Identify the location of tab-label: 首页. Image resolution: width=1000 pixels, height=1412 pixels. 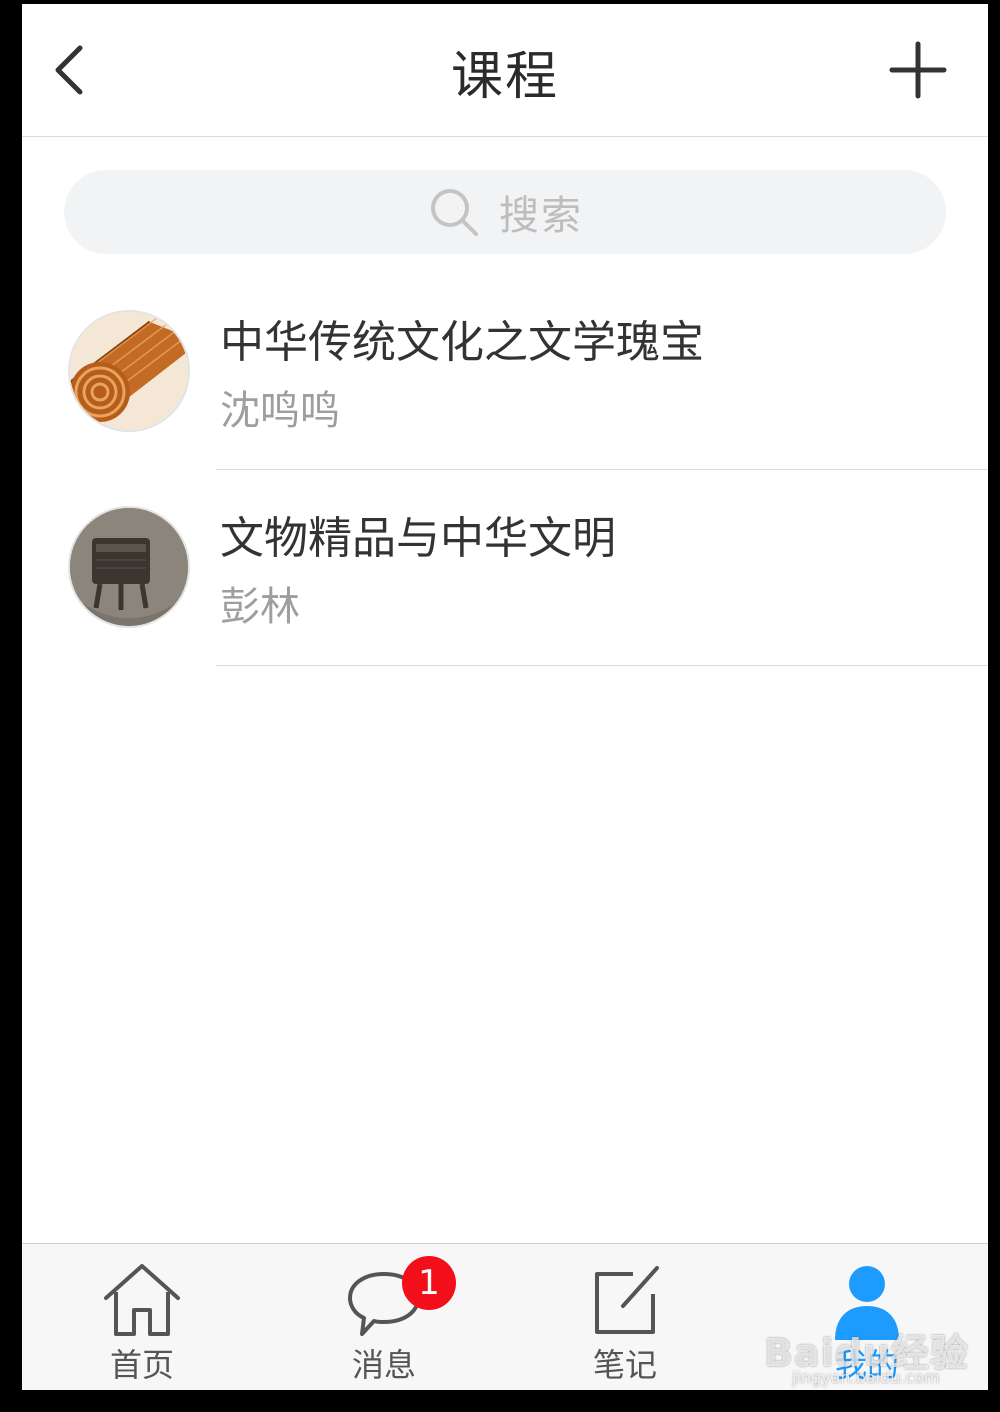
(141, 1365).